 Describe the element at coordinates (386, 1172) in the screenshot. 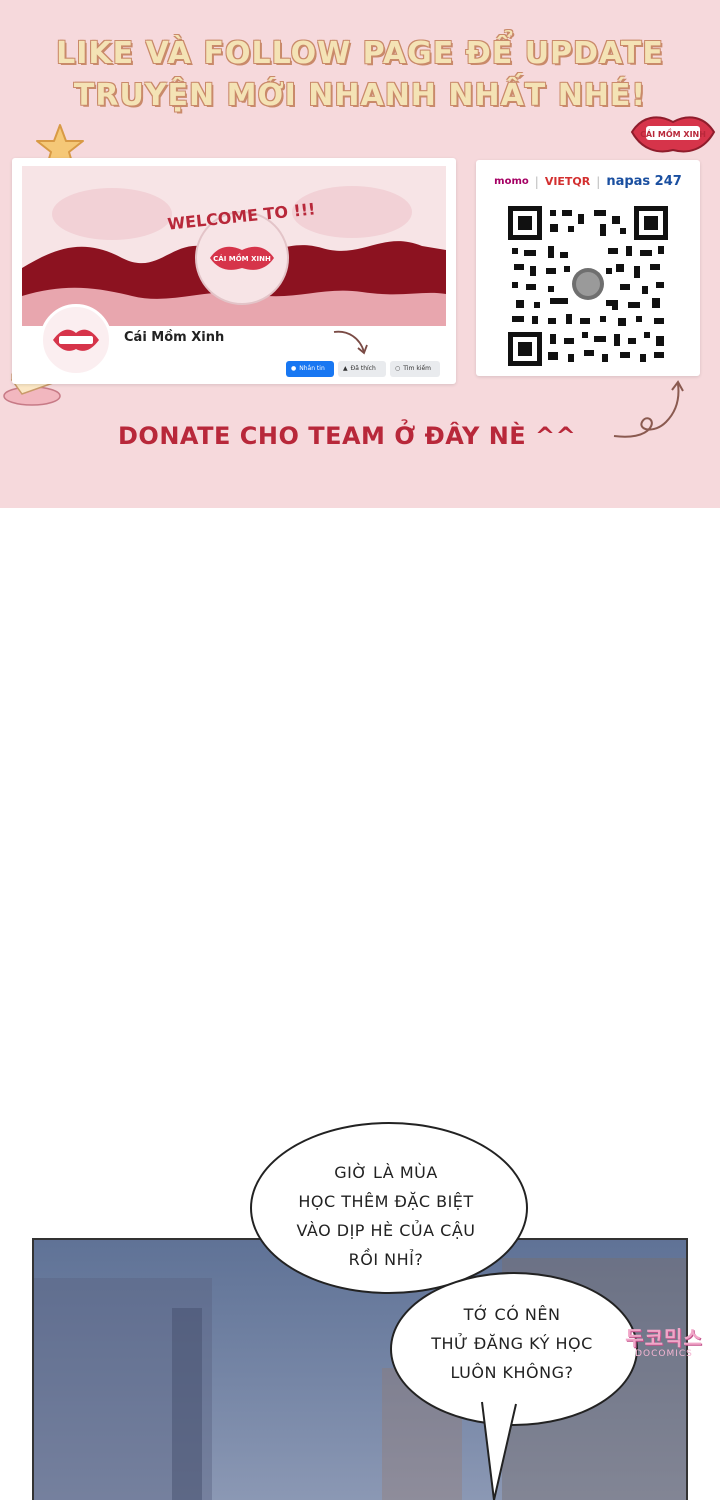

I see `speech-line: GIỜ LÀ MÙA` at that location.